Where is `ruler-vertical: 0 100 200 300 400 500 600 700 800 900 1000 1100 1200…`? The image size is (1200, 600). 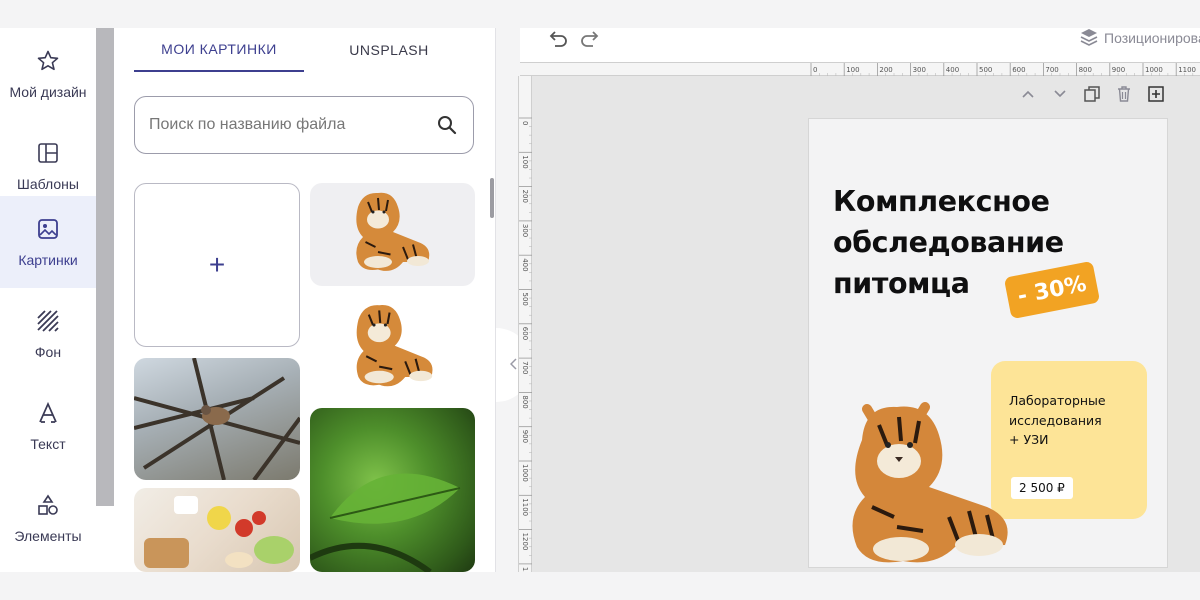 ruler-vertical: 0 100 200 300 400 500 600 700 800 900 1000 1100 1200… is located at coordinates (525, 324).